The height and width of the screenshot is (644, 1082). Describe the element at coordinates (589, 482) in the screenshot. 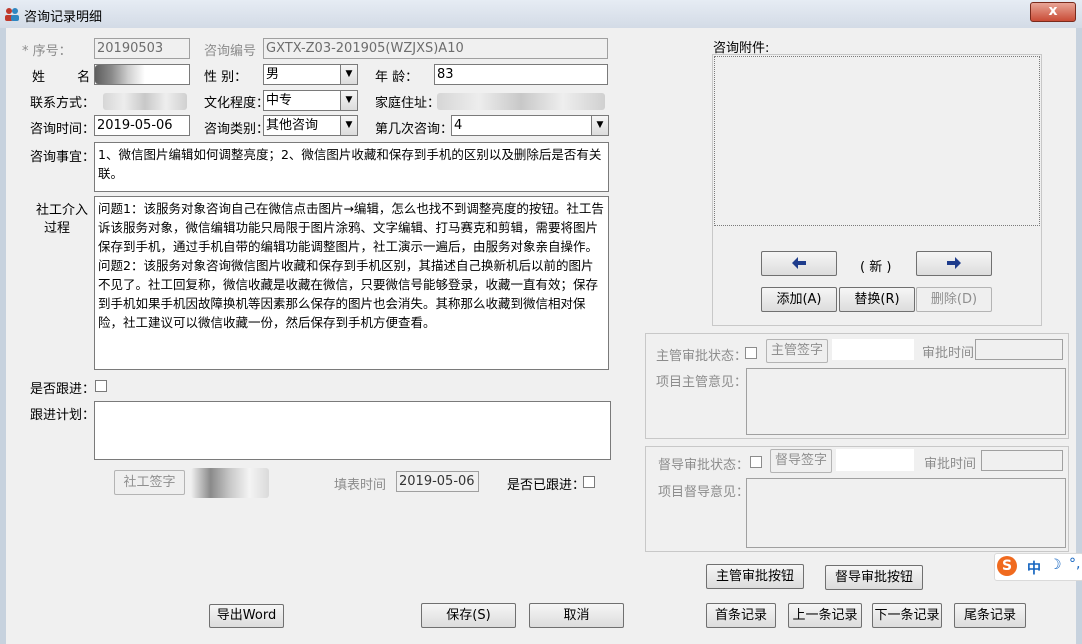

I see `followed-checkbox` at that location.